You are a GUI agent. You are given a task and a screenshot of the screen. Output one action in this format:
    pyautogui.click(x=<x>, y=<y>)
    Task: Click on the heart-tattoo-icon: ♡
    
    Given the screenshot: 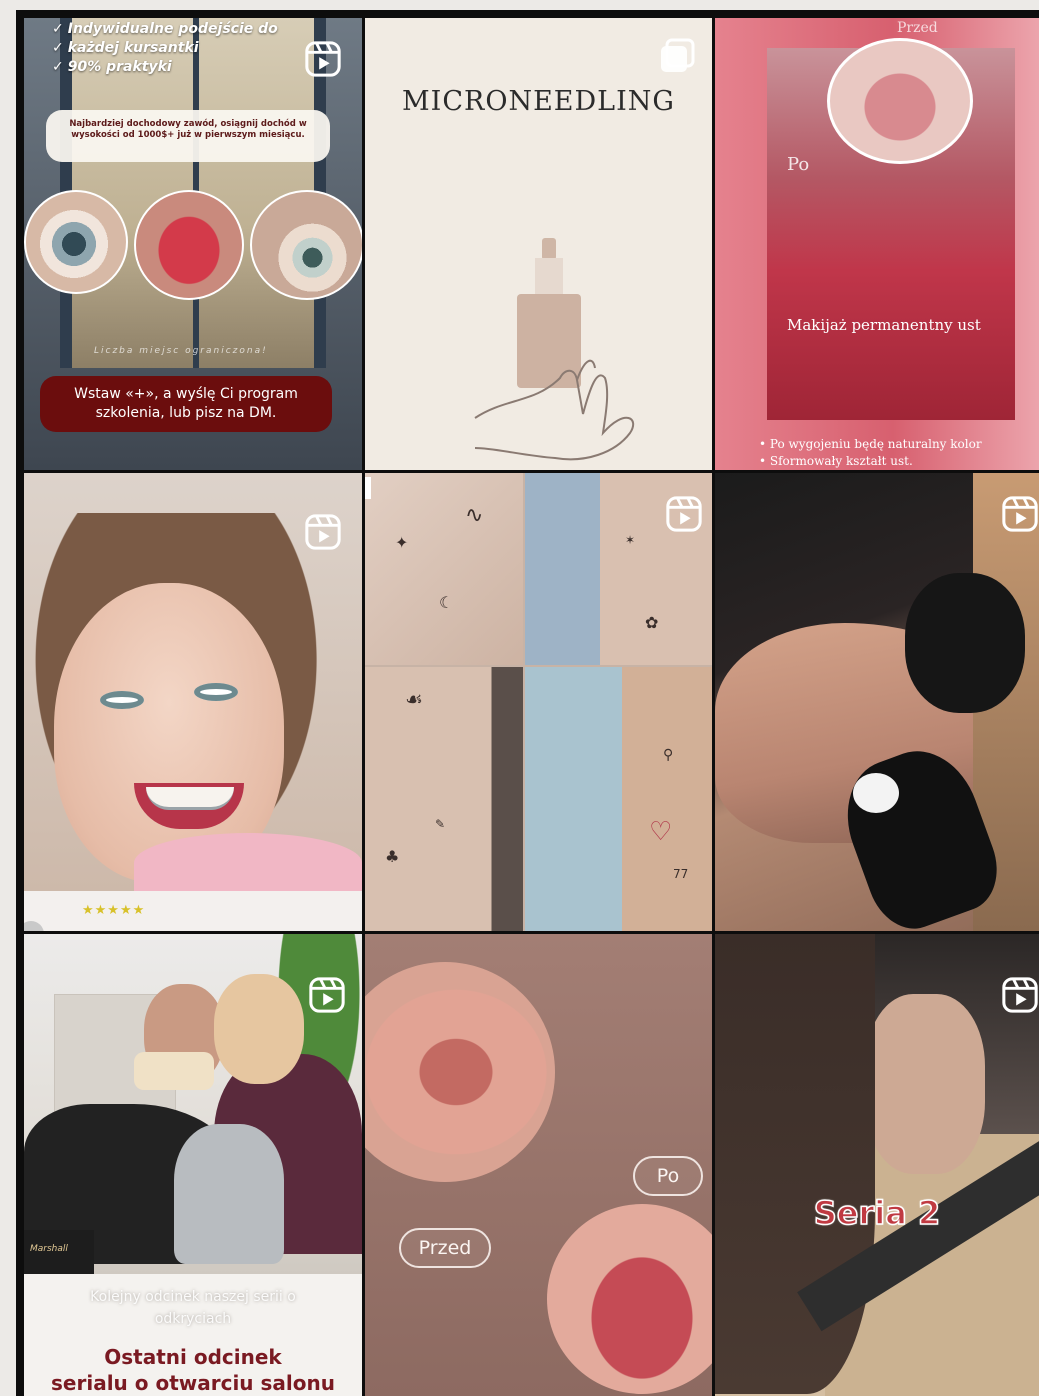 What is the action you would take?
    pyautogui.click(x=661, y=832)
    